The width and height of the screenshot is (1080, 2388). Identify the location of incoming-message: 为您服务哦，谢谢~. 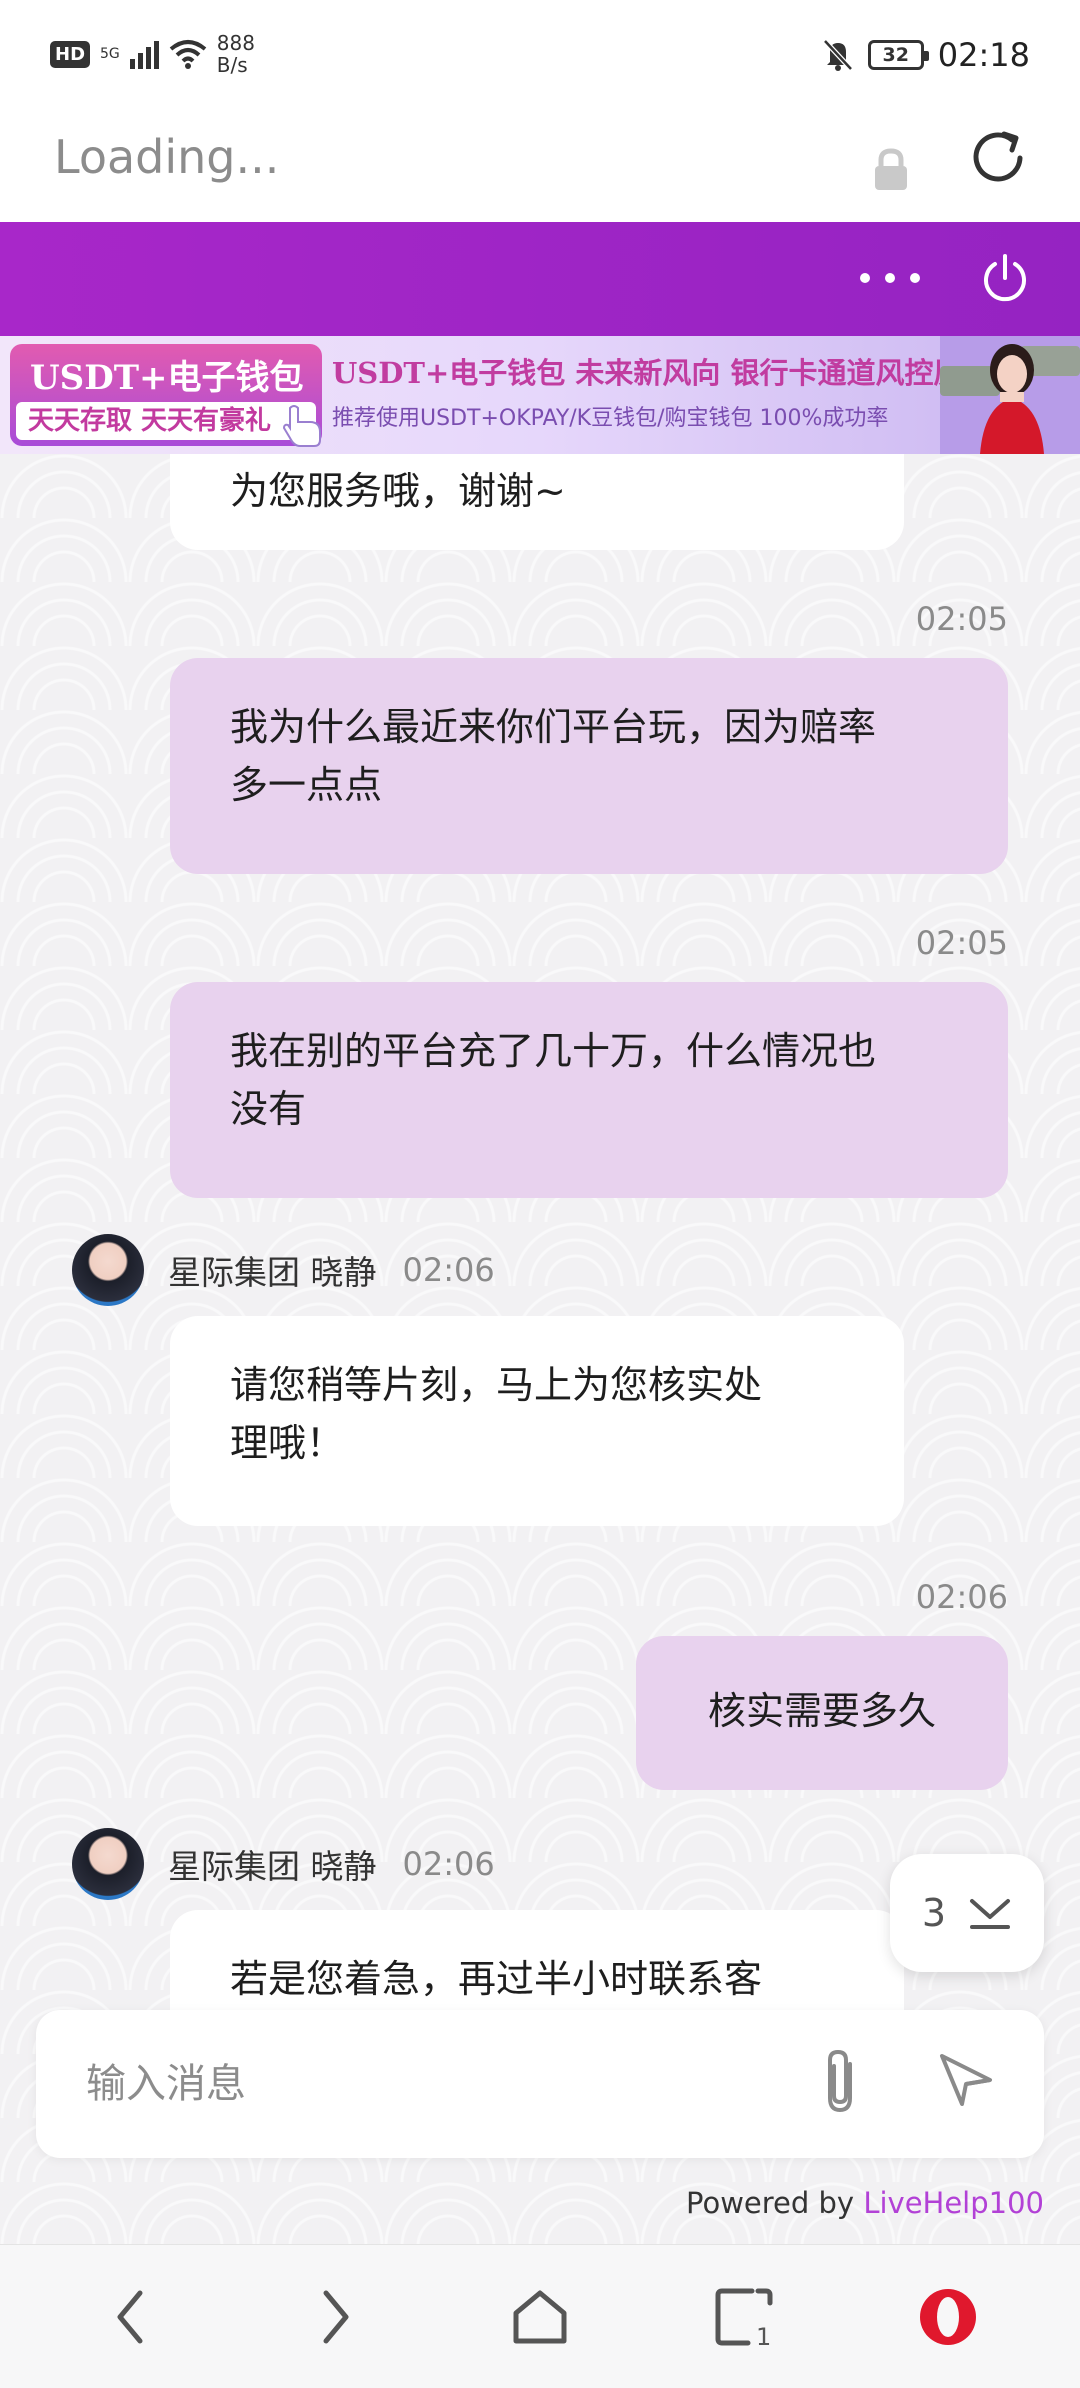
(537, 502).